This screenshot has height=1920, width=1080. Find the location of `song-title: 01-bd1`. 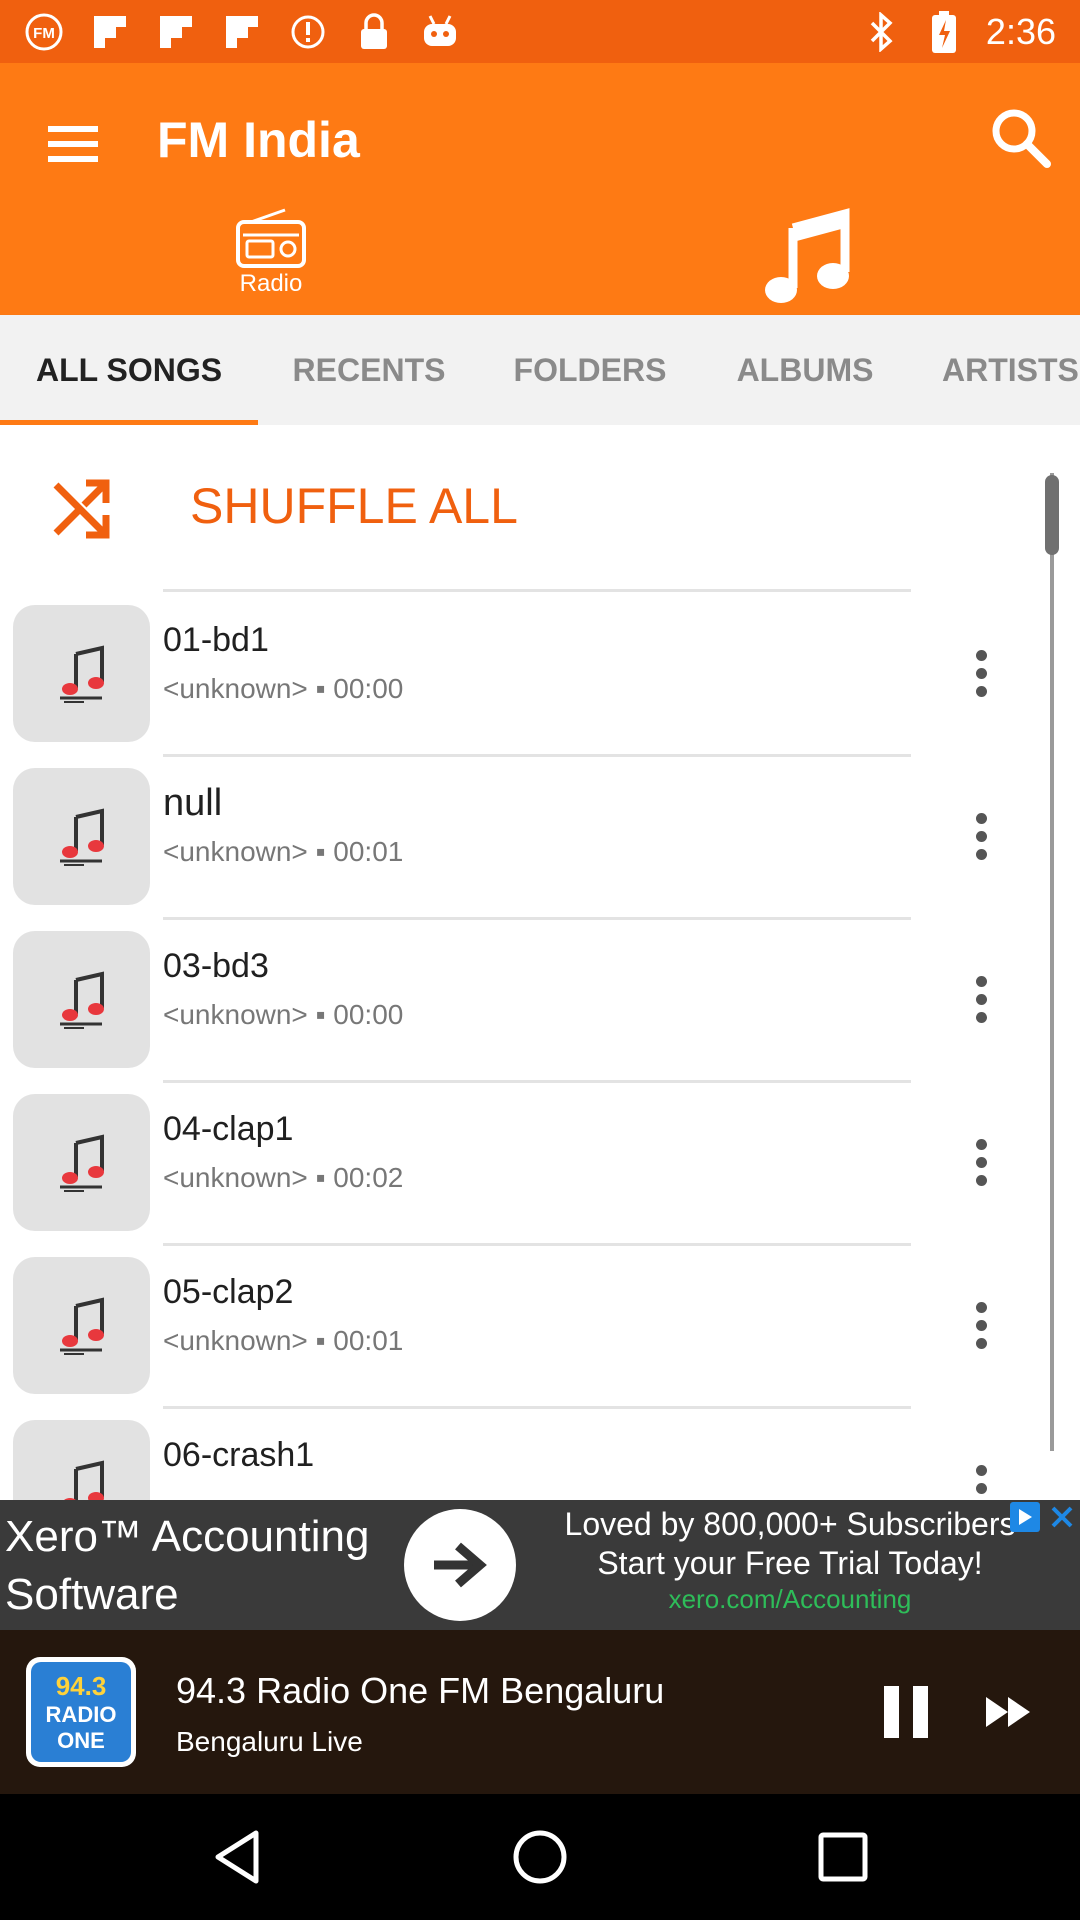

song-title: 01-bd1 is located at coordinates (216, 640).